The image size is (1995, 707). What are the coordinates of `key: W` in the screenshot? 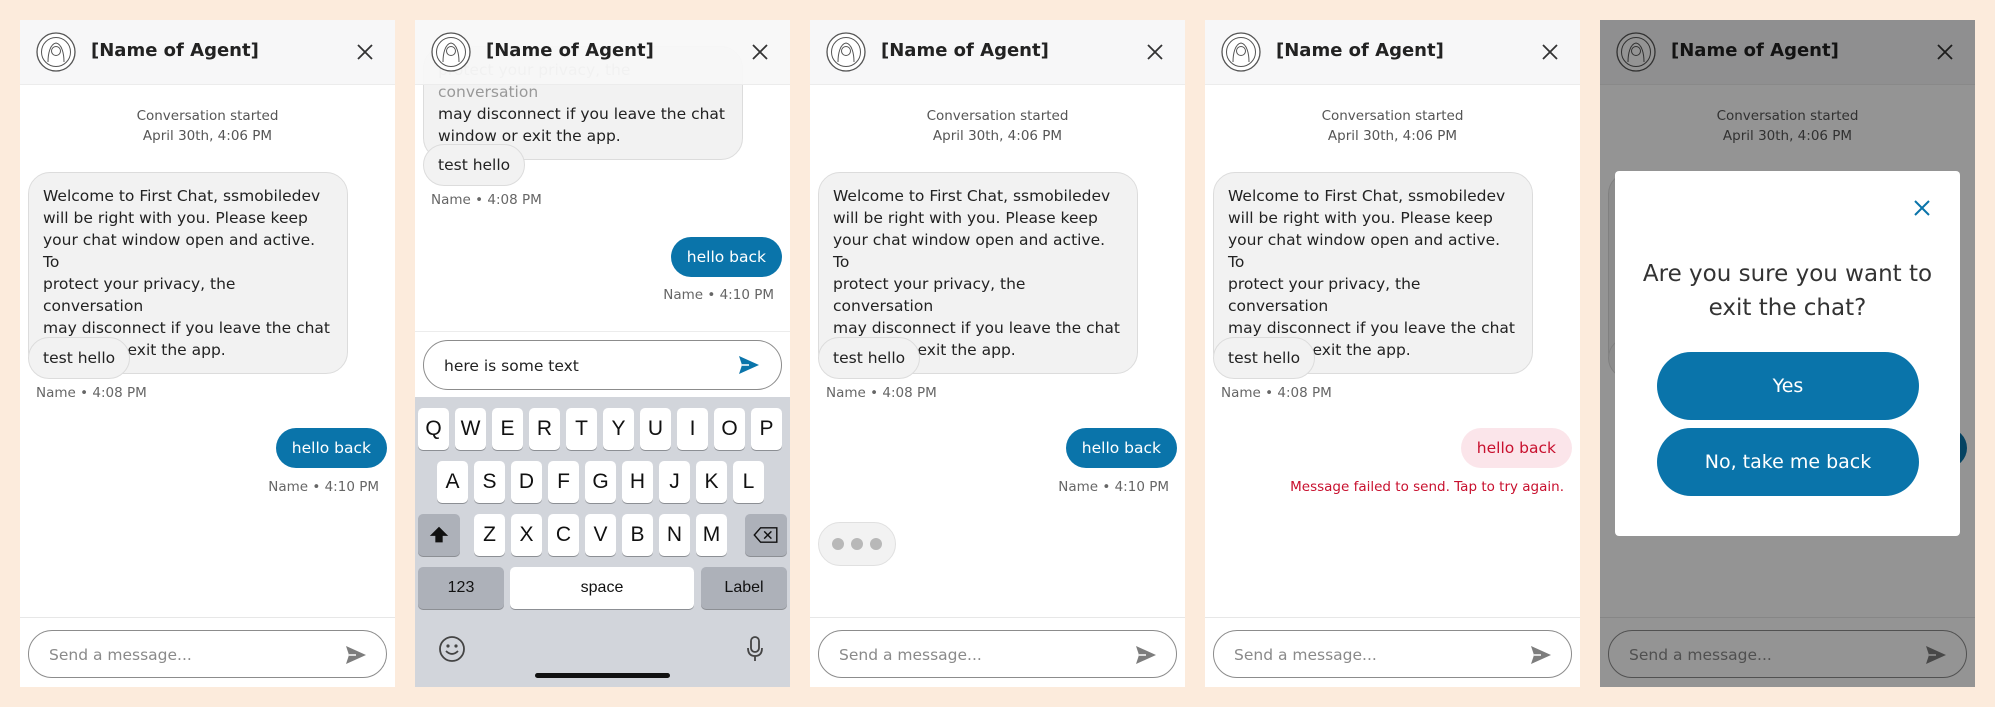 It's located at (470, 429).